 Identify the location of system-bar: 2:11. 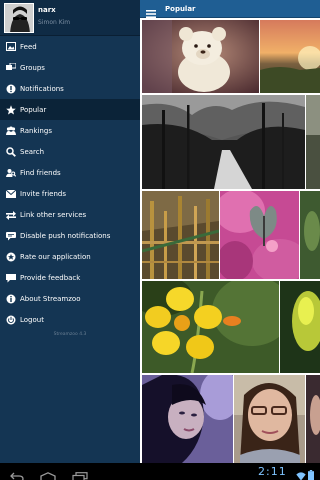
(160, 471).